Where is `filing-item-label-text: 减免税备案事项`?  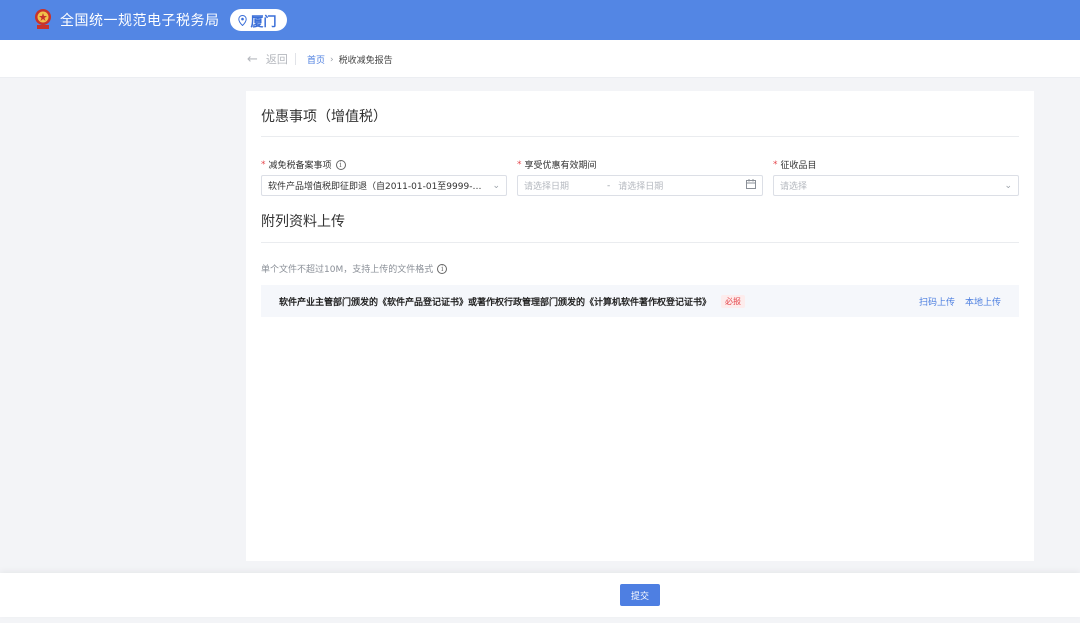
filing-item-label-text: 减免税备案事项 is located at coordinates (300, 166).